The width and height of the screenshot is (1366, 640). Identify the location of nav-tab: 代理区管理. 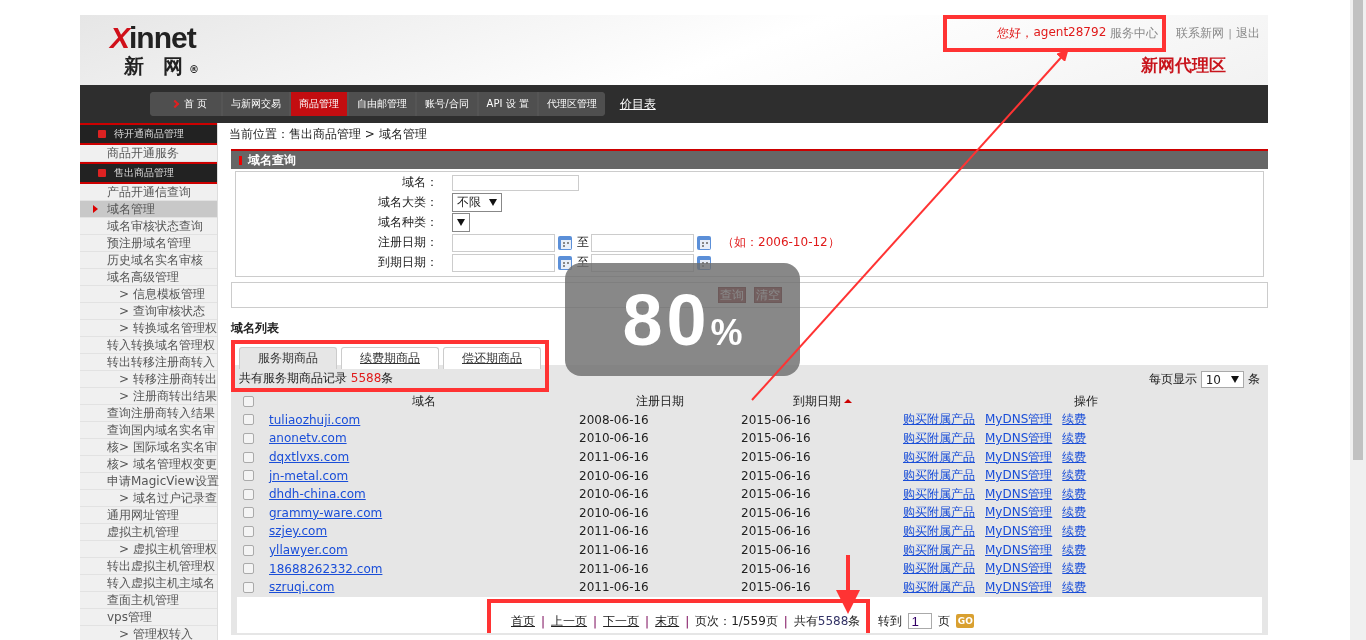
(571, 104).